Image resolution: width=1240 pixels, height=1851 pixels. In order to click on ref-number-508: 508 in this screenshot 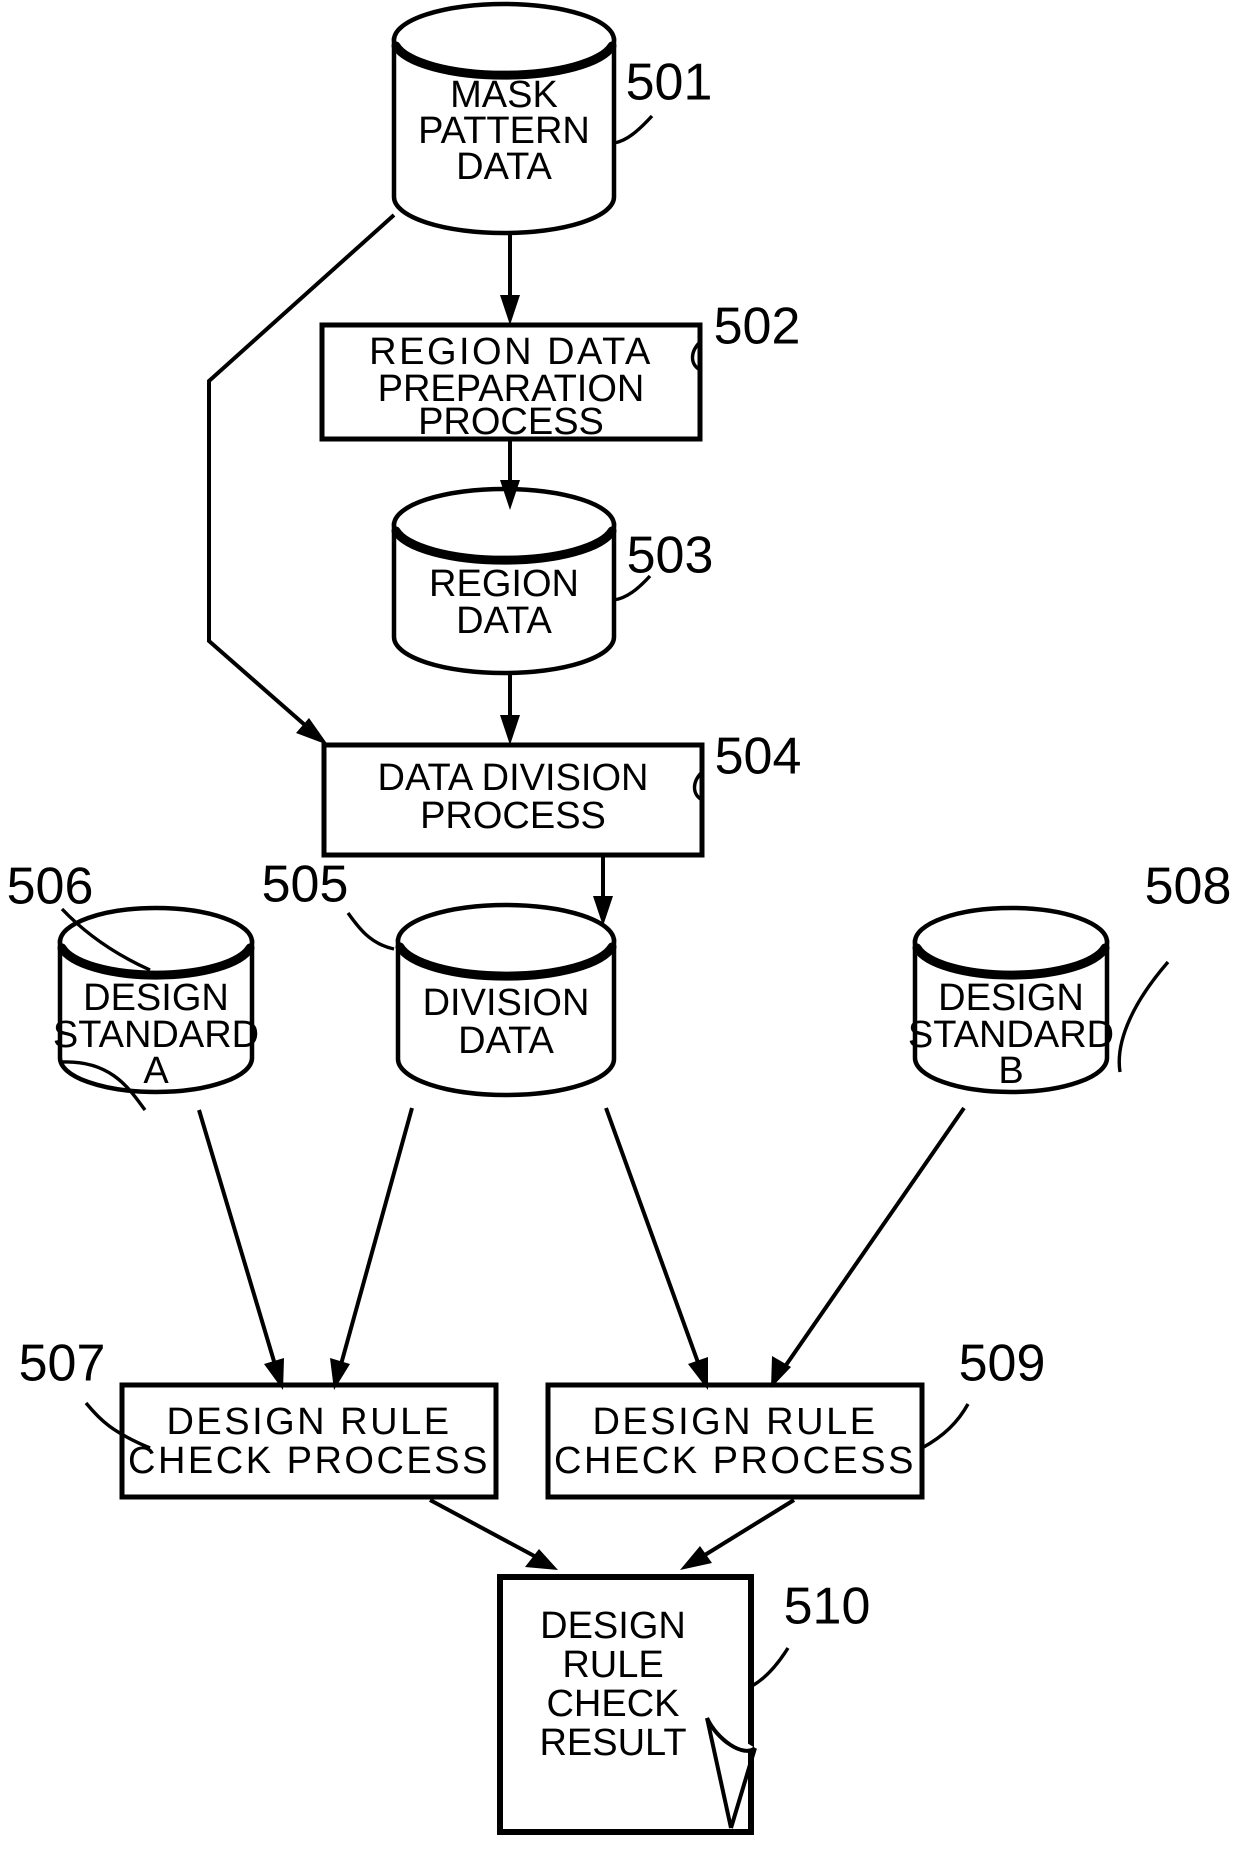, I will do `click(1188, 887)`.